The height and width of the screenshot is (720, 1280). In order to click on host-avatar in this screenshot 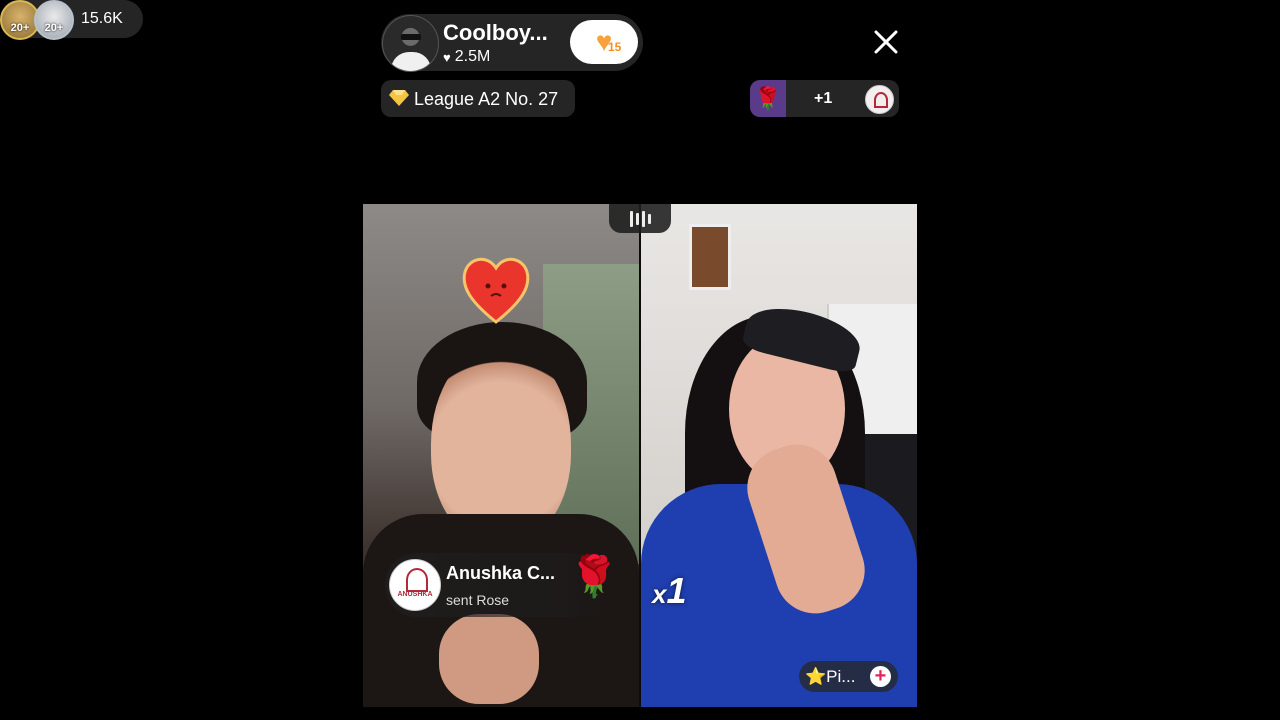, I will do `click(410, 43)`.